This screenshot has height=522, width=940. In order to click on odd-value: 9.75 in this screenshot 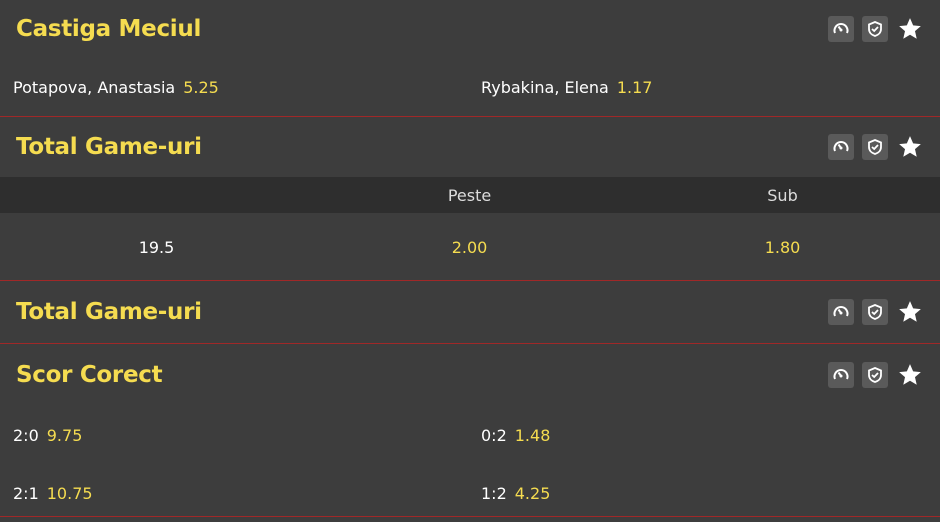, I will do `click(64, 435)`.